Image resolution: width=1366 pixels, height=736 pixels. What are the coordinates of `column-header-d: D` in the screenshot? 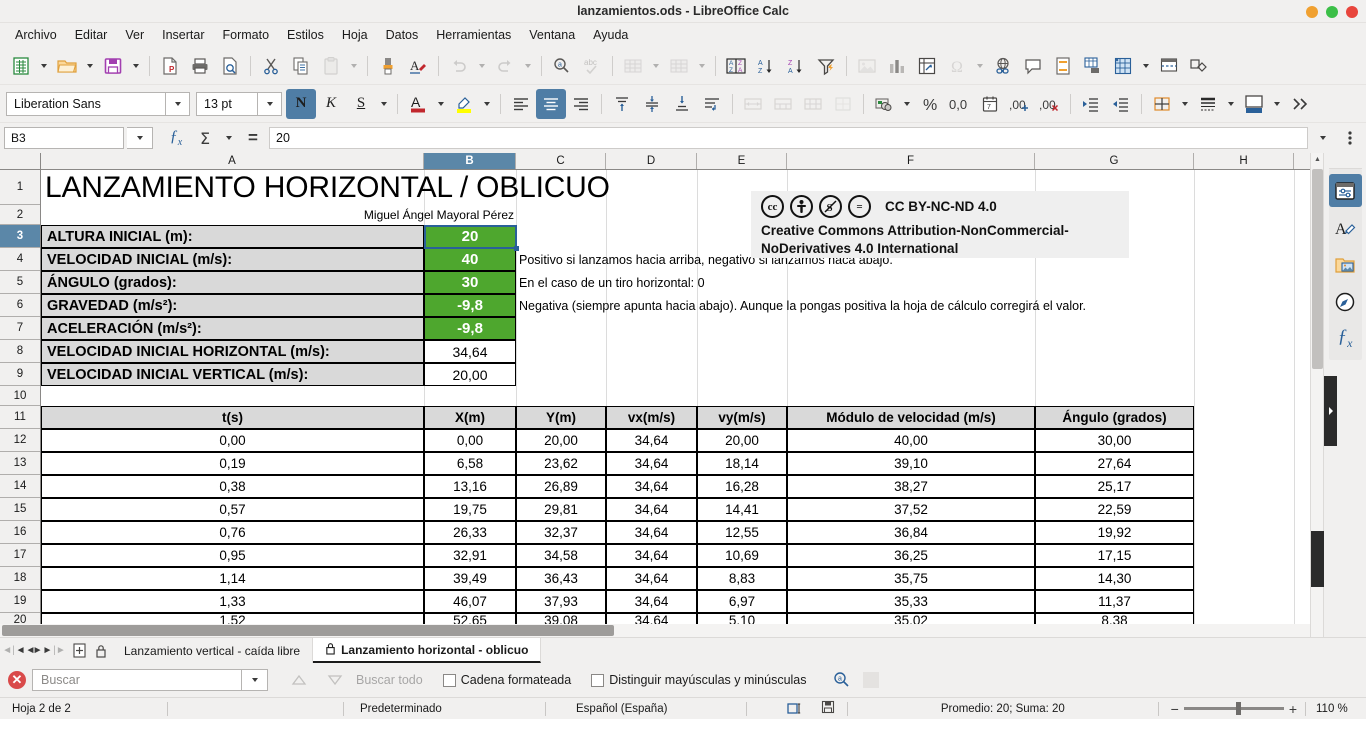 It's located at (651, 161).